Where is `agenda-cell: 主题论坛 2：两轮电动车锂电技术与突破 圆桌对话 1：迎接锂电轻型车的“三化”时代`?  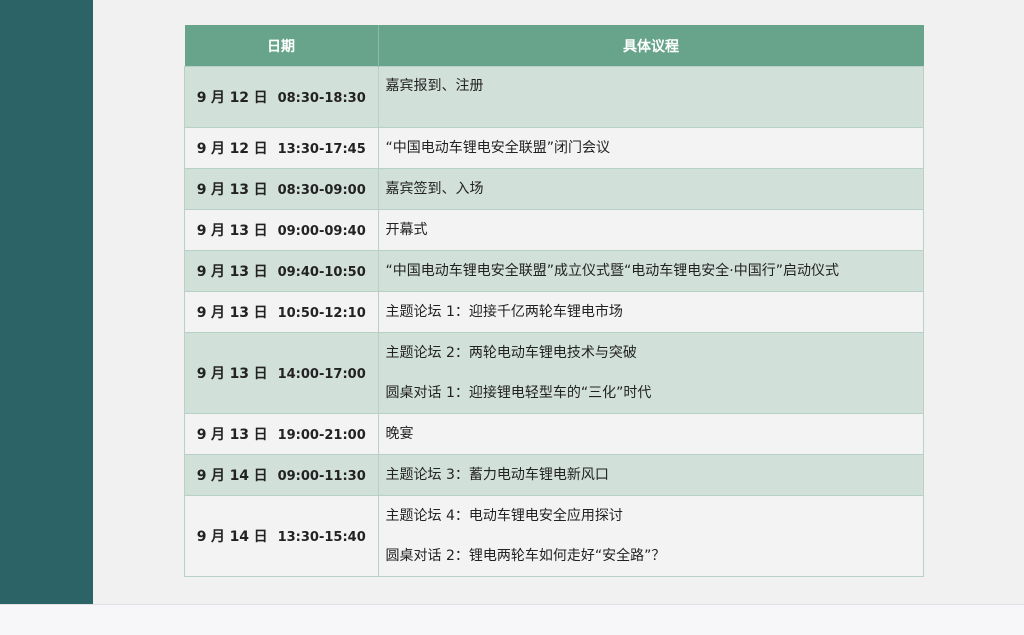 agenda-cell: 主题论坛 2：两轮电动车锂电技术与突破 圆桌对话 1：迎接锂电轻型车的“三化”时代 is located at coordinates (650, 373).